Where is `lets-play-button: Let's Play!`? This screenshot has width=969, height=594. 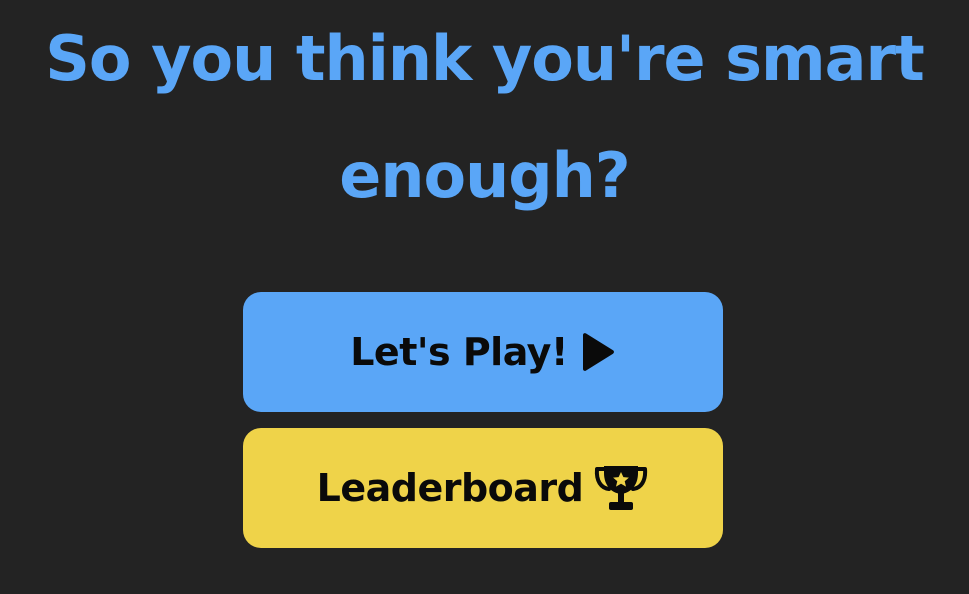 lets-play-button: Let's Play! is located at coordinates (483, 352).